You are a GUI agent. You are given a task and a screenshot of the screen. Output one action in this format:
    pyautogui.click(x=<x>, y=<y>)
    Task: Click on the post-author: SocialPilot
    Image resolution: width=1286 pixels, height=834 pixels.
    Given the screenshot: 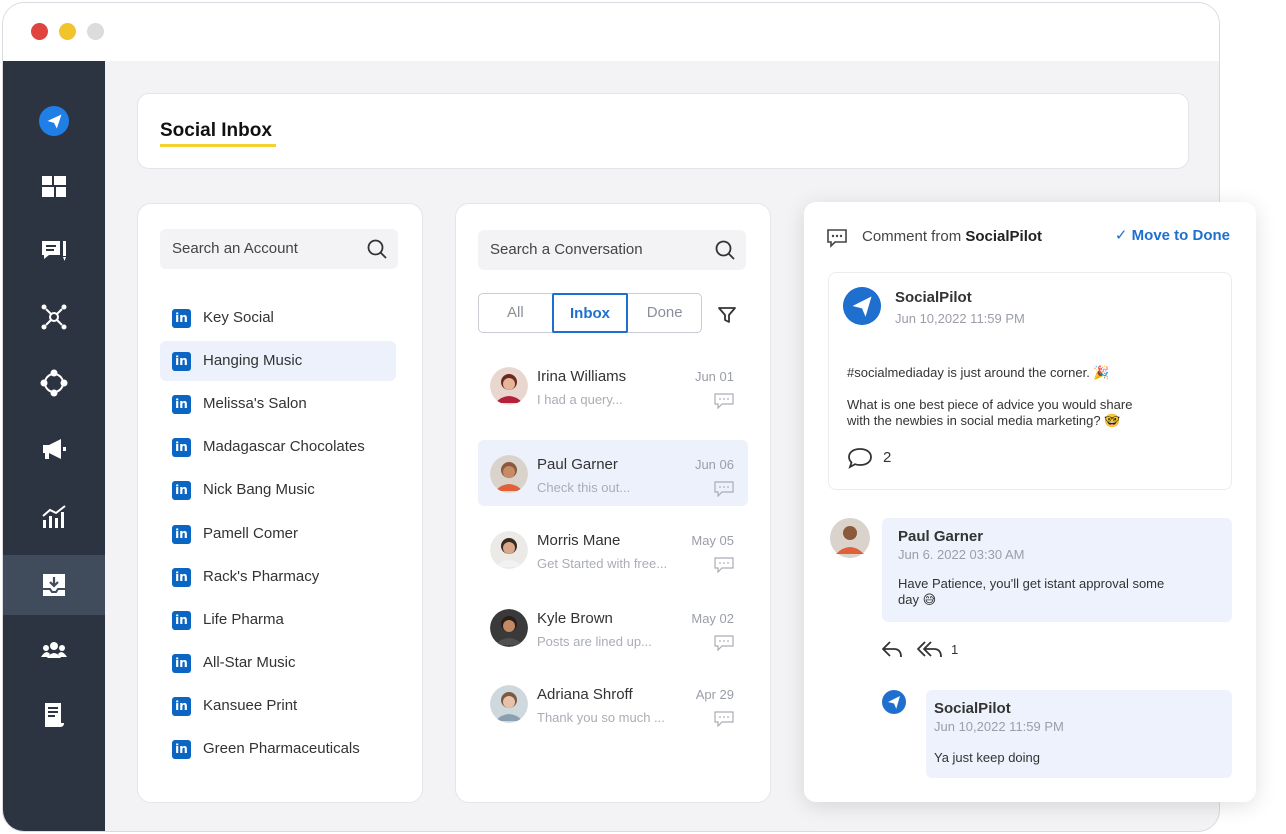 What is the action you would take?
    pyautogui.click(x=933, y=297)
    